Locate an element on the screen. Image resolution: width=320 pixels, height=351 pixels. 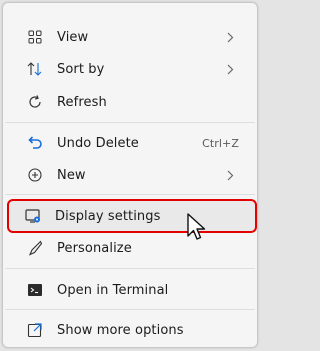
menu-item-sort-by: Sort by is located at coordinates (131, 69).